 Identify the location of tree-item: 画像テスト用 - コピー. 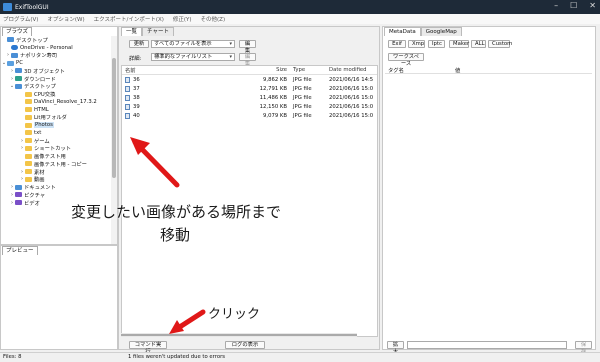
(56, 164).